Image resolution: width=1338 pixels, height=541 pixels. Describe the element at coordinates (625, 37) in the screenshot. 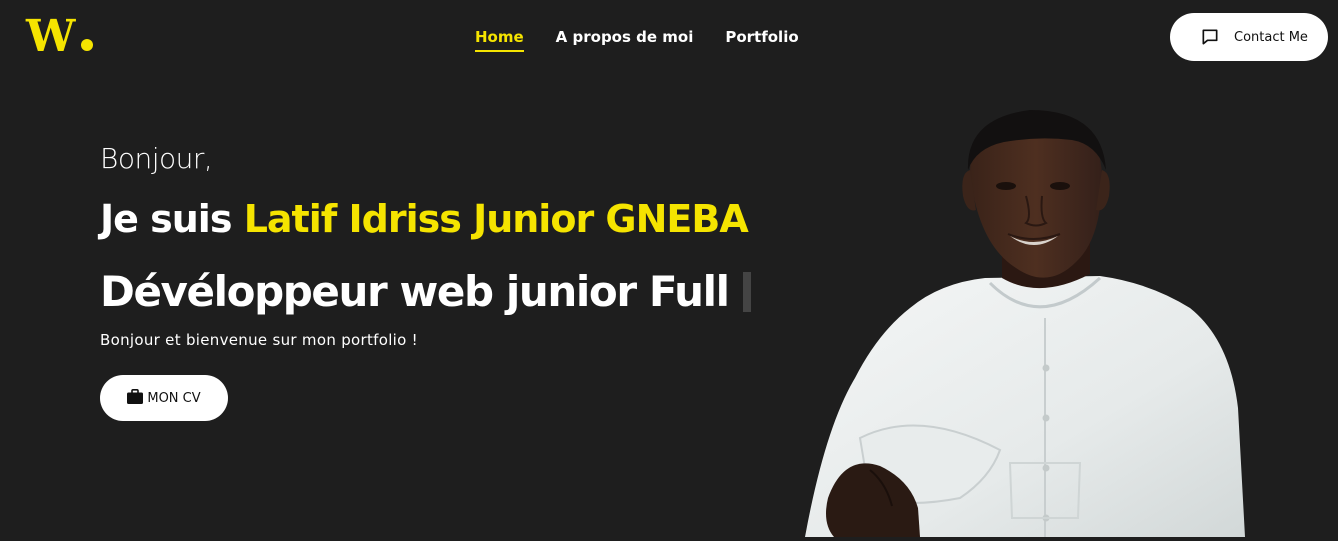

I see `nav-about: A propos de moi` at that location.